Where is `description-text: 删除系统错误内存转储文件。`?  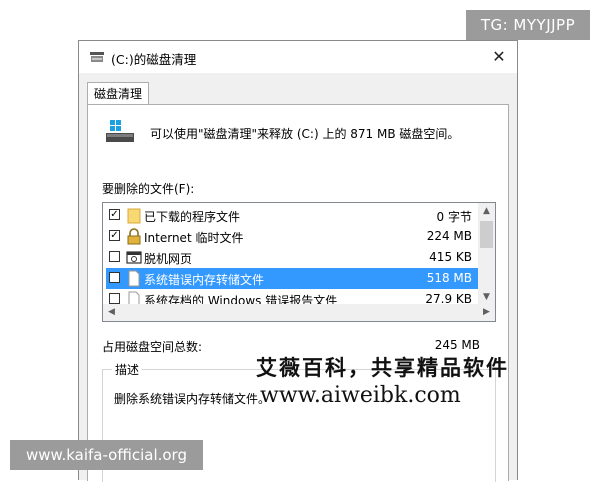
description-text: 删除系统错误内存转储文件。 is located at coordinates (192, 399).